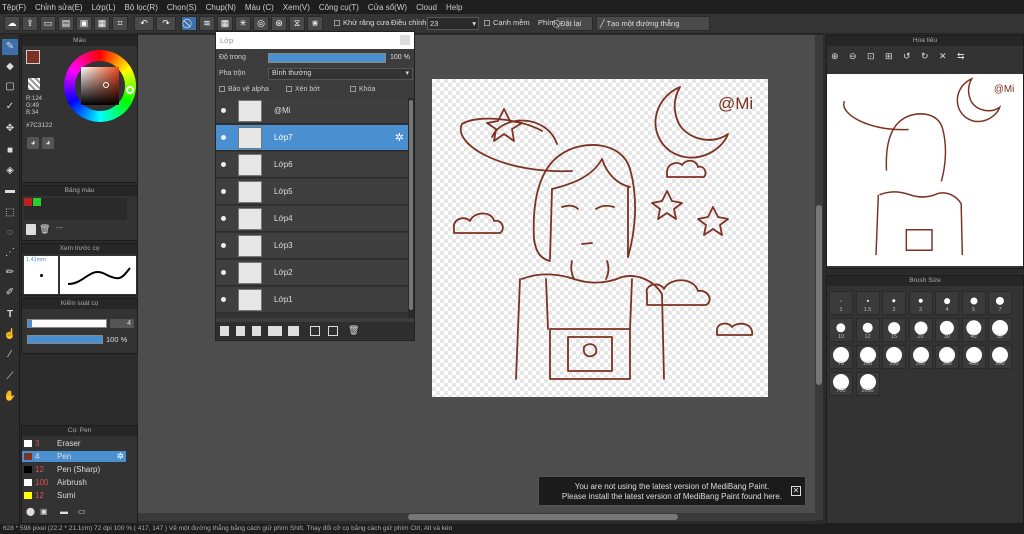  I want to click on main-color-swatch, so click(33, 57).